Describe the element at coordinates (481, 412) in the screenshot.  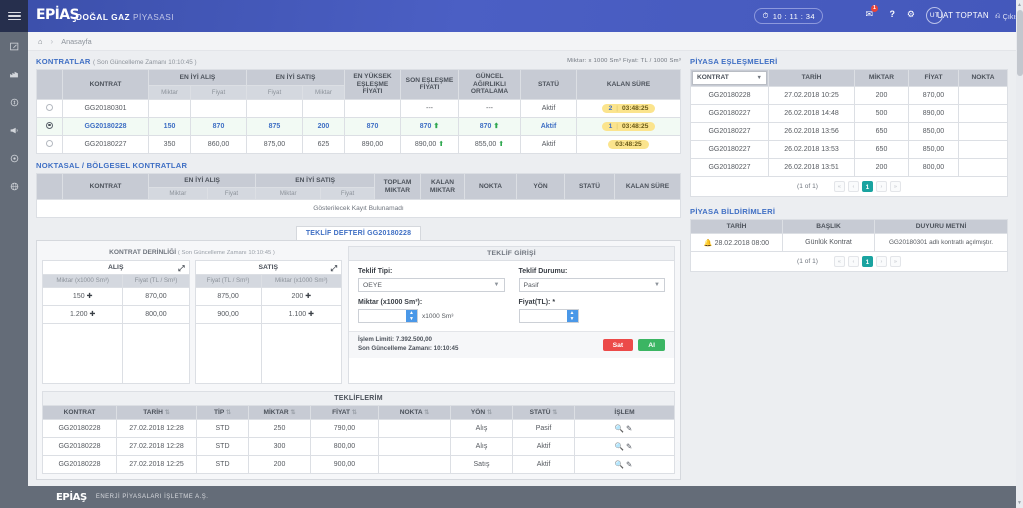
I see `col-yon: YÖN ⇅` at that location.